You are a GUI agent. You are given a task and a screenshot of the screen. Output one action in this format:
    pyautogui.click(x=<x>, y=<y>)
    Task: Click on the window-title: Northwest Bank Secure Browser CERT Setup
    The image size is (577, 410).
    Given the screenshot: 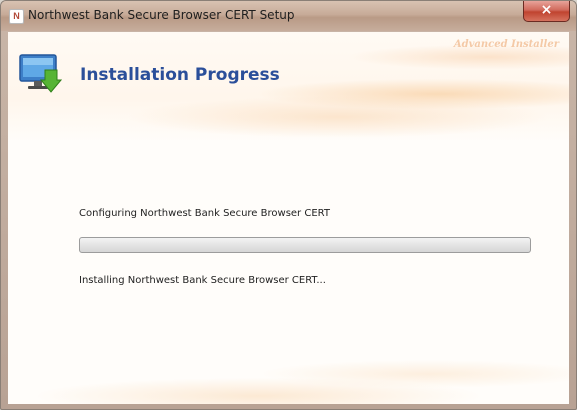 What is the action you would take?
    pyautogui.click(x=161, y=15)
    